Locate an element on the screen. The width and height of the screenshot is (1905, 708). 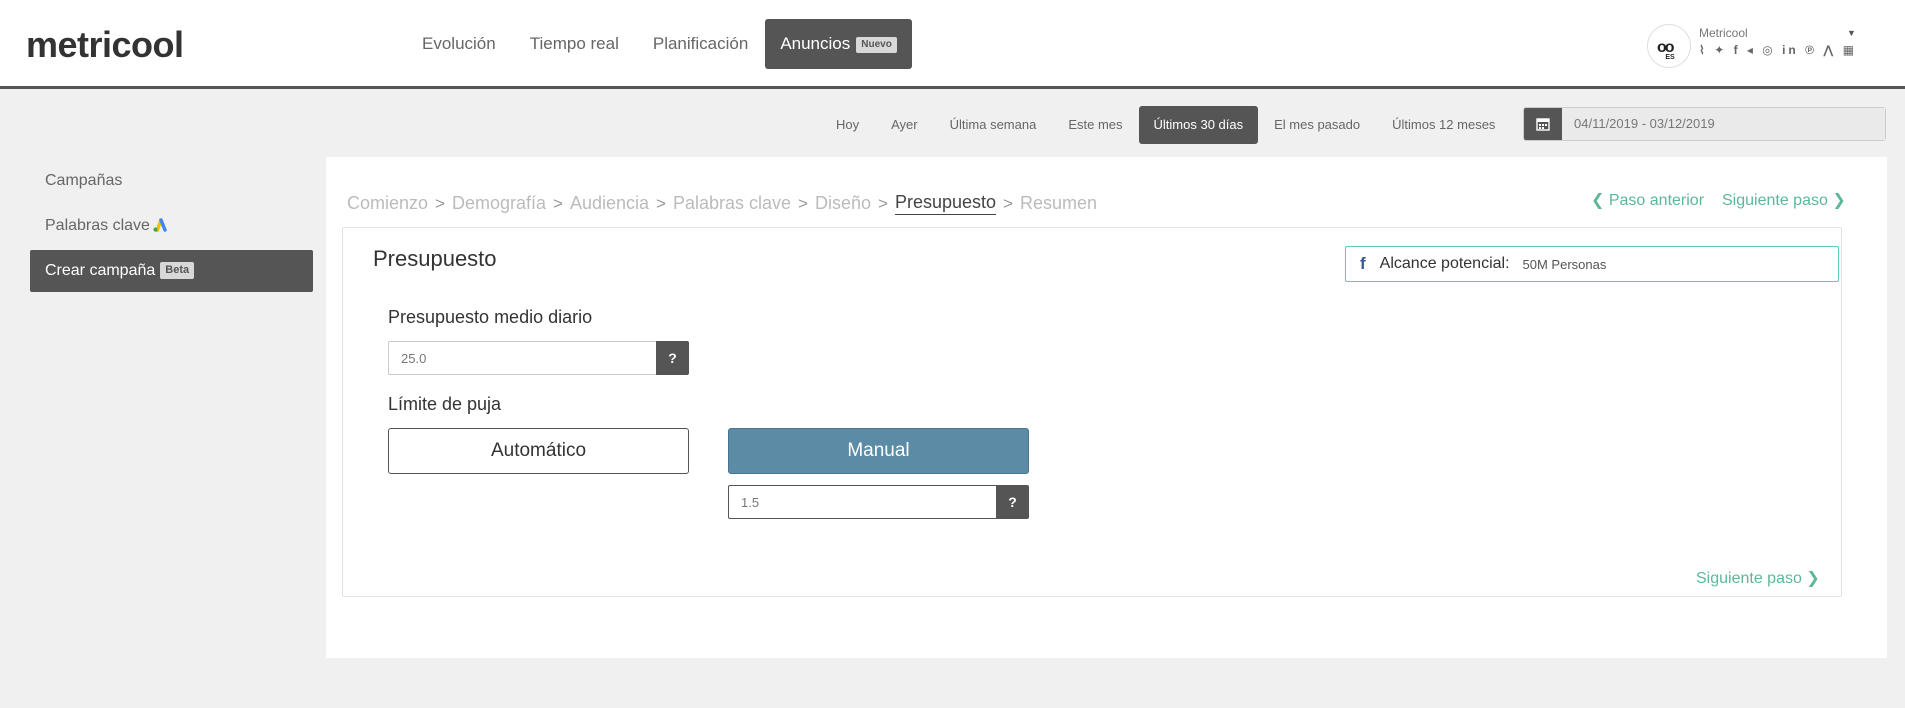
sidebar-item-palabras-clave: Palabras clave is located at coordinates (171, 226).